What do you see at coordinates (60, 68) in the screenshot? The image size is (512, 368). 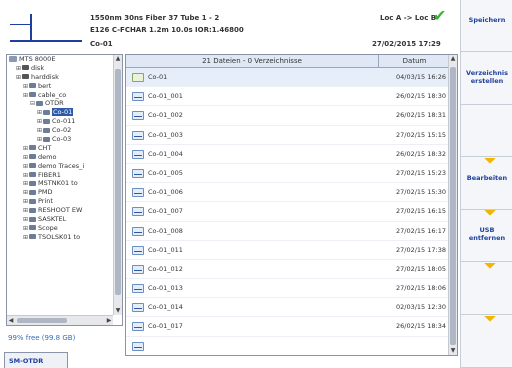 I see `tree-item: ⊞ disk` at bounding box center [60, 68].